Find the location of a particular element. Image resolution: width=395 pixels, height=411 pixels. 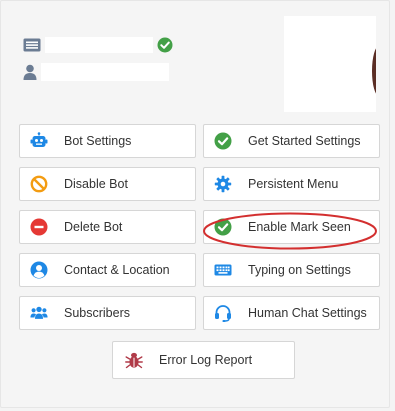

contact-location-button: Contact & Location is located at coordinates (107, 270).